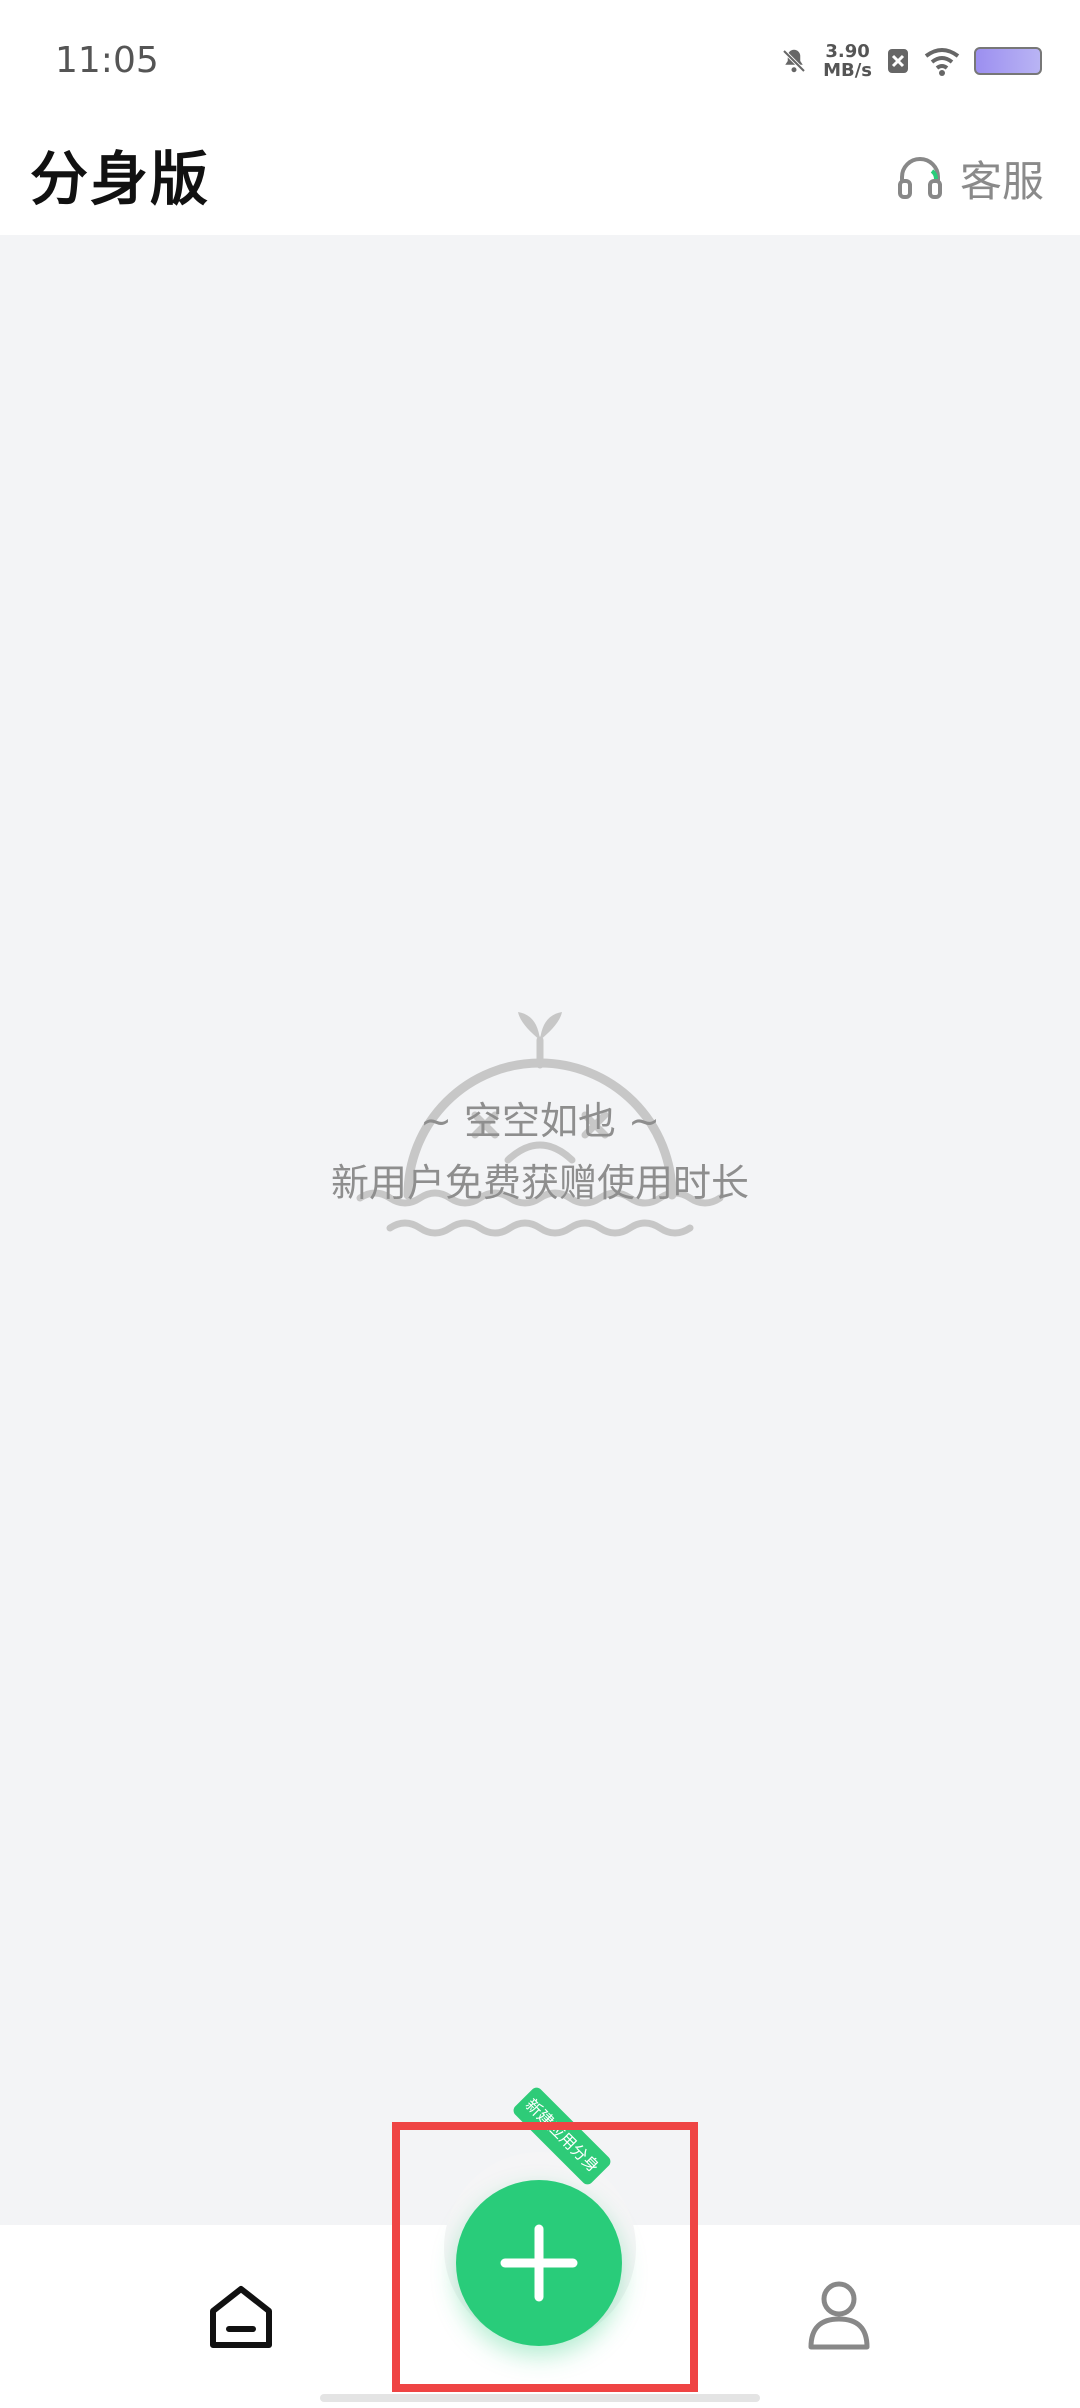 The height and width of the screenshot is (2408, 1080). Describe the element at coordinates (942, 62) in the screenshot. I see `wifi-icon` at that location.